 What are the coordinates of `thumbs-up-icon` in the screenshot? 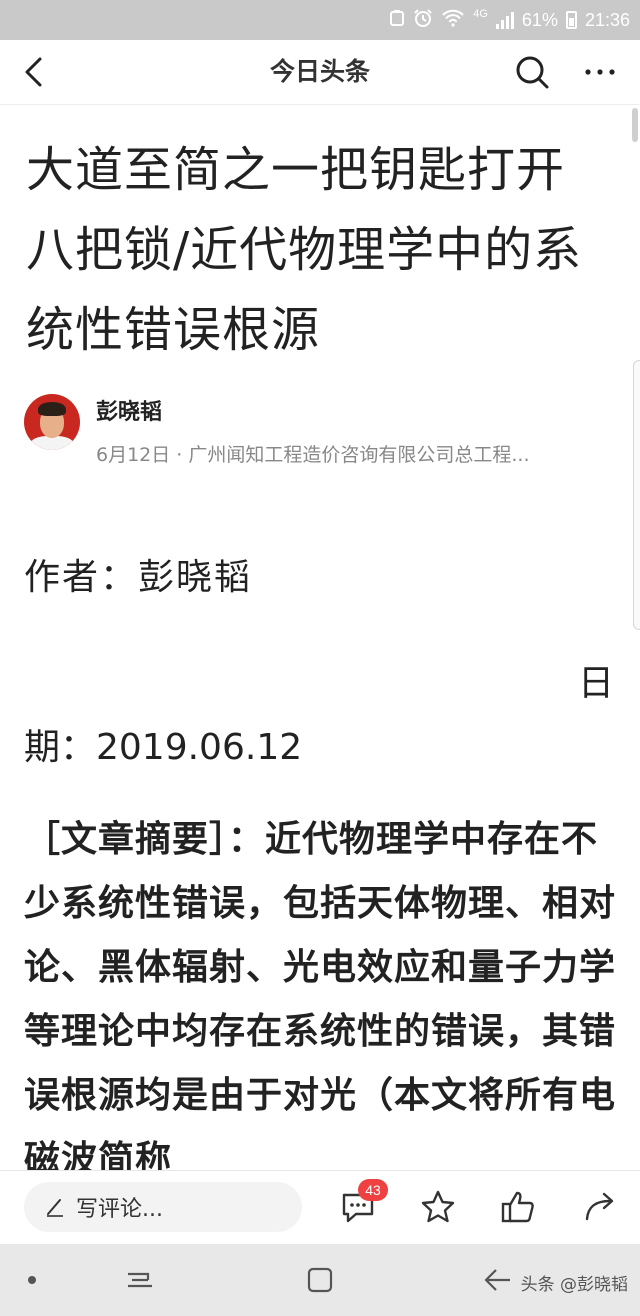 It's located at (517, 1207).